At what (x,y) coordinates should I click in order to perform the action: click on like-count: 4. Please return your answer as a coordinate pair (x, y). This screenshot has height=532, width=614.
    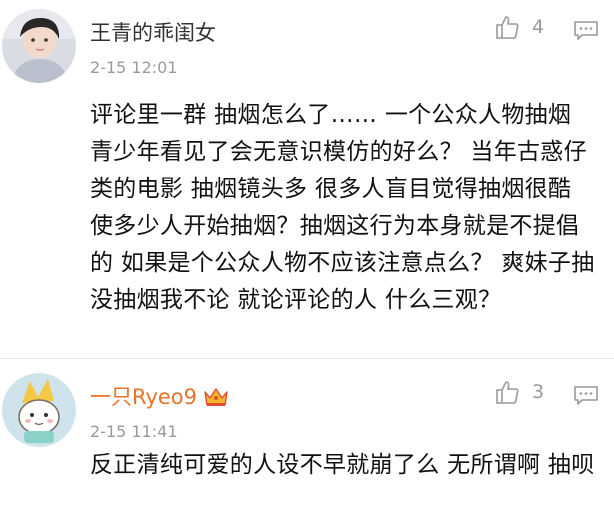
    Looking at the image, I should click on (538, 27).